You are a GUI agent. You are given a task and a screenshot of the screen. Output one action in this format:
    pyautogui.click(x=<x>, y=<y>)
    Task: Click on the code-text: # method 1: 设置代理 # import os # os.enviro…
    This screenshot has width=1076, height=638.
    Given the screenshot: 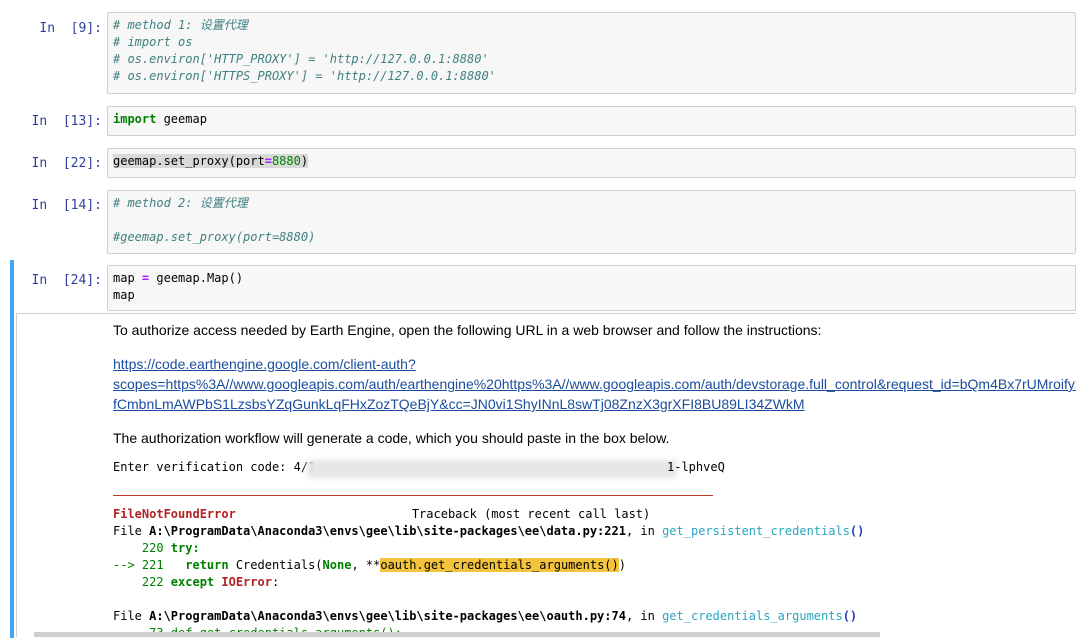 What is the action you would take?
    pyautogui.click(x=591, y=51)
    